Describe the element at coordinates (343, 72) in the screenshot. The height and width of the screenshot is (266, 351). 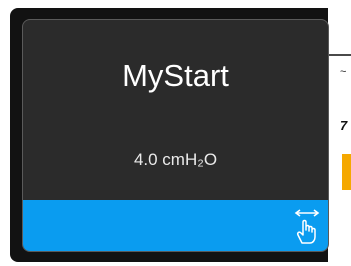
I see `background-glyph: ~` at that location.